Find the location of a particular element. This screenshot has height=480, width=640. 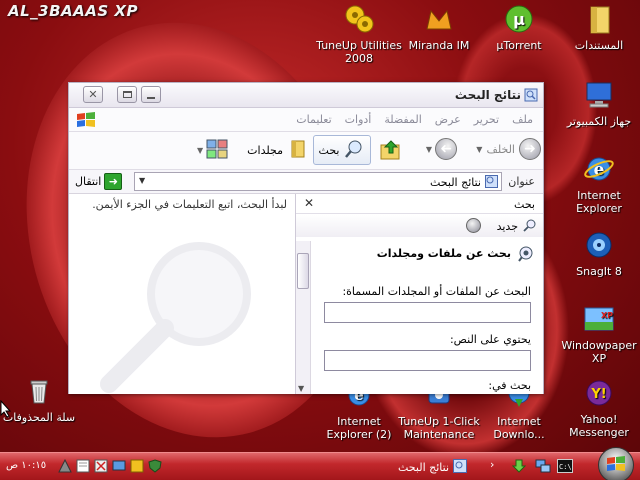

desktop-icon-label: جهاز الكمبيوتر is located at coordinates (599, 121).